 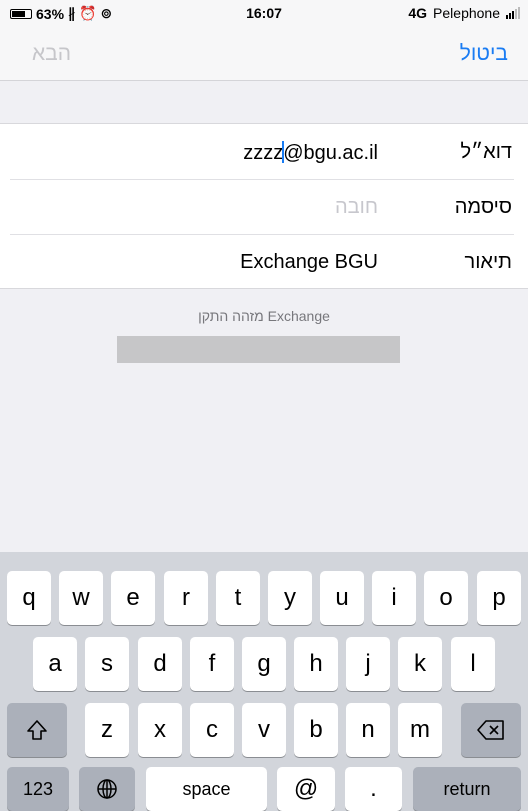 What do you see at coordinates (484, 54) in the screenshot?
I see `cancel-button: ביטול` at bounding box center [484, 54].